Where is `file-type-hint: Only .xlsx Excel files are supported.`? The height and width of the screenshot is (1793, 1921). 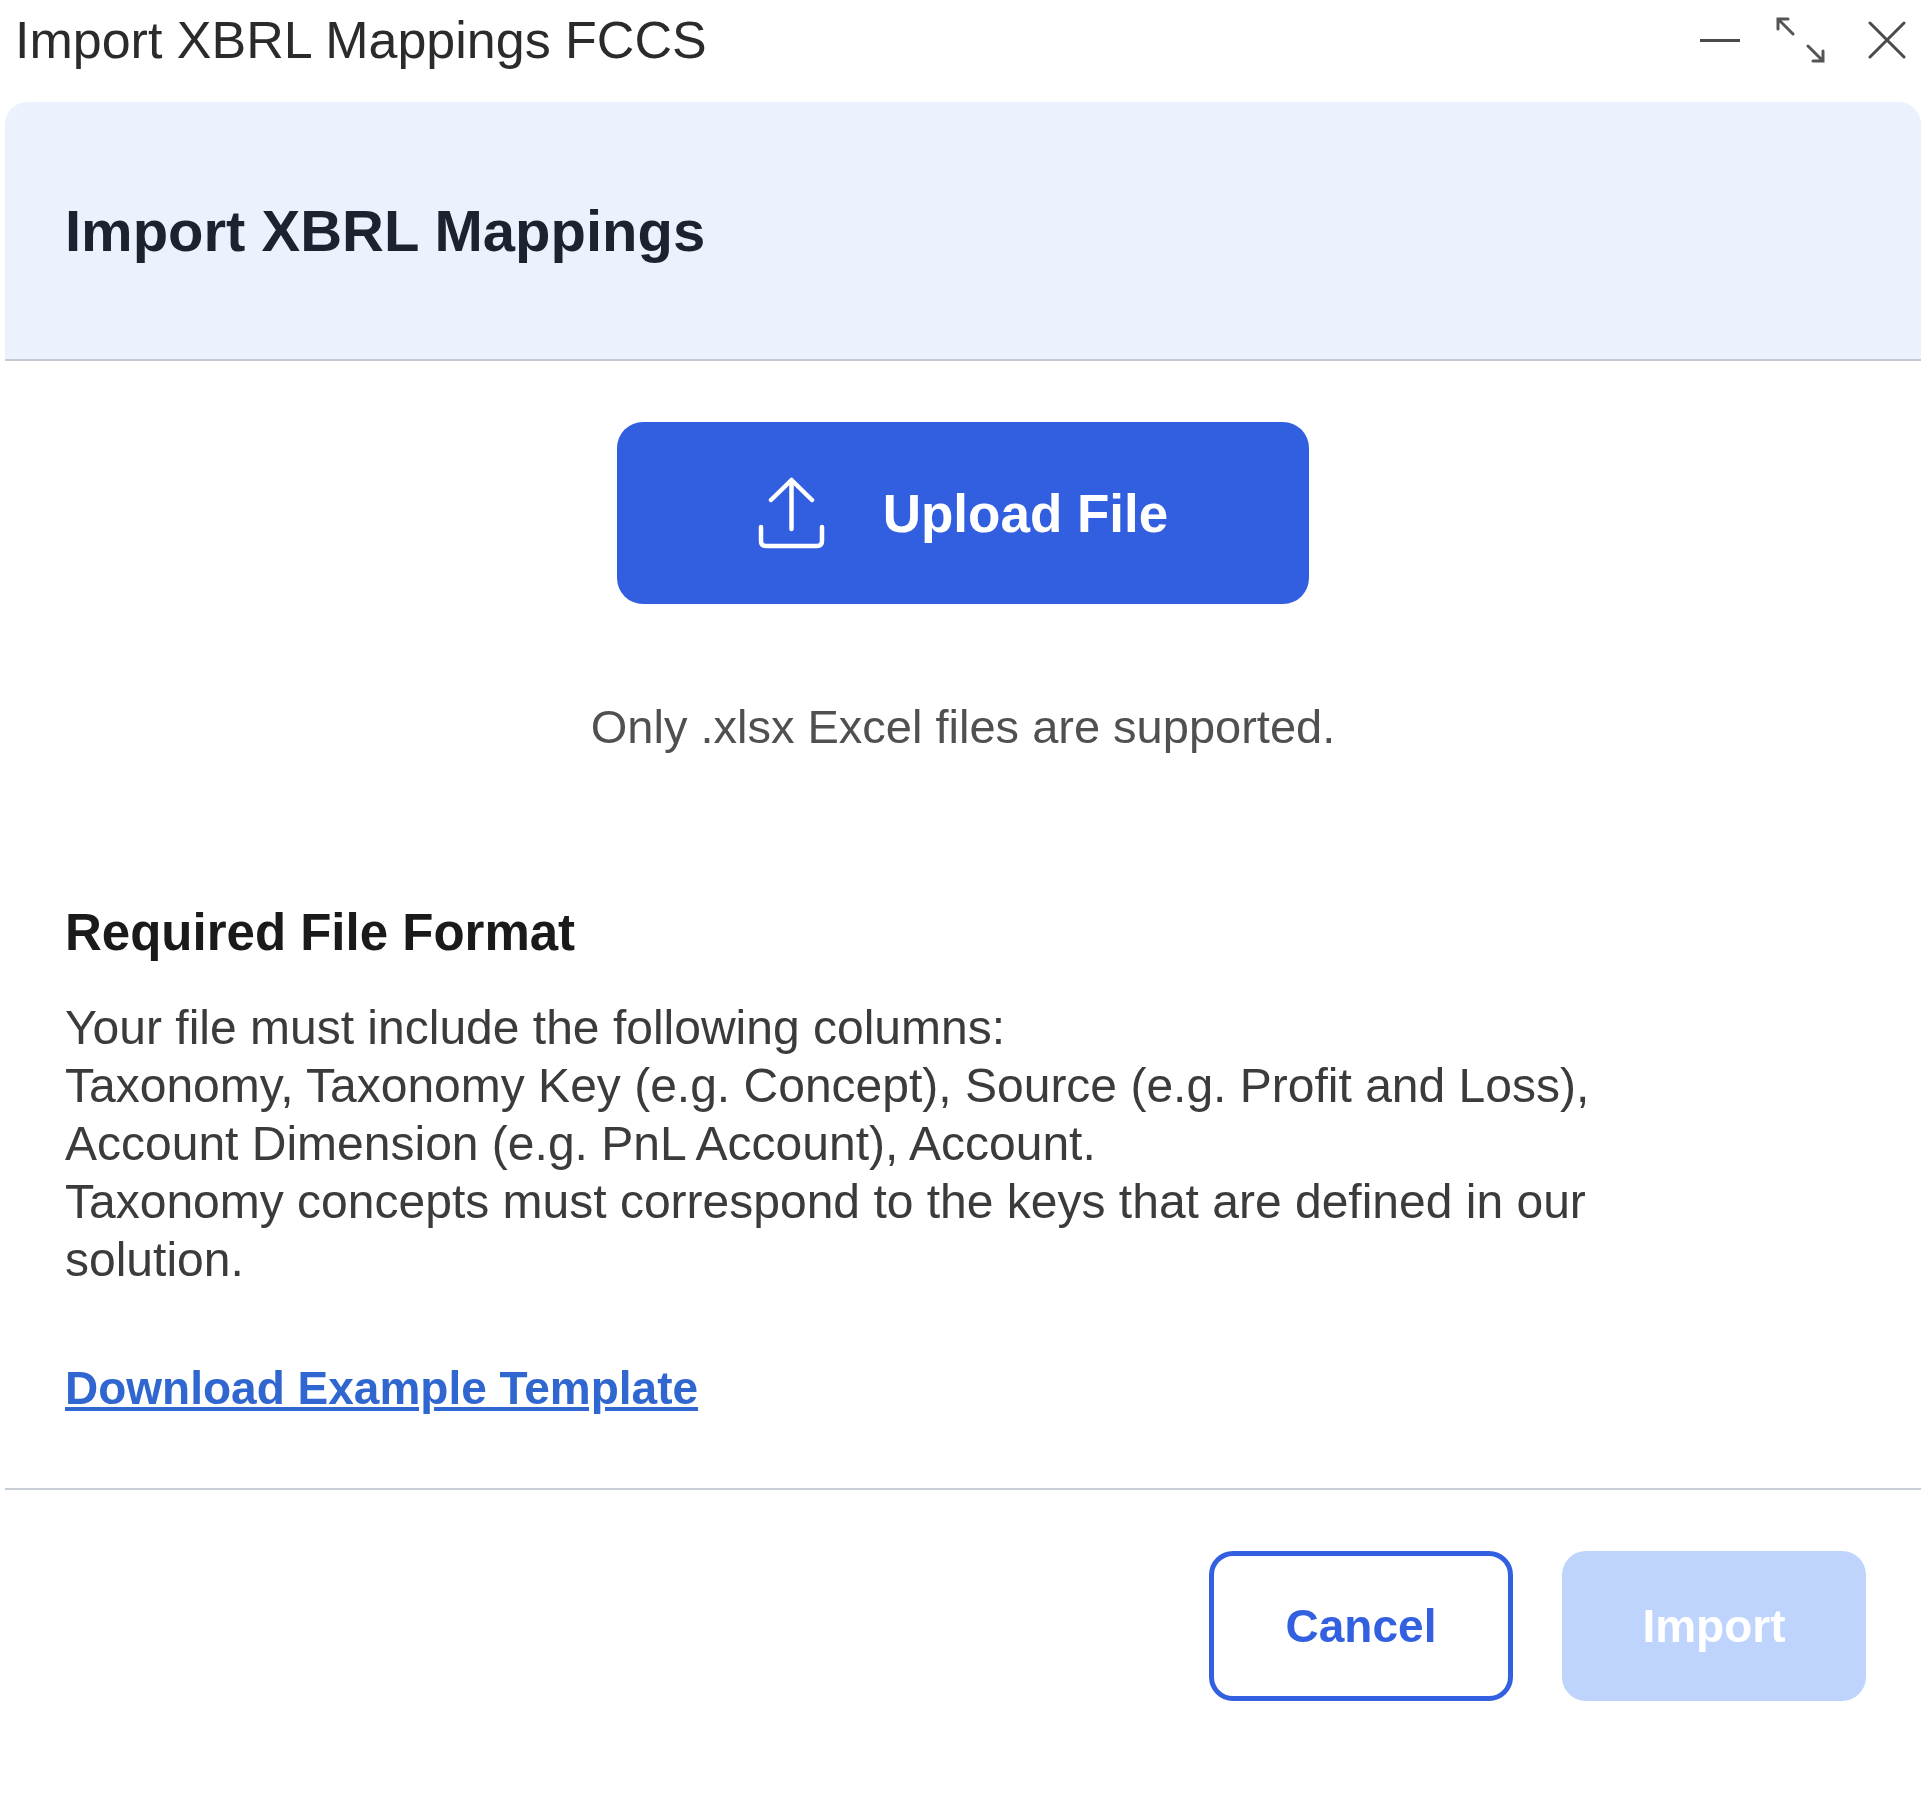
file-type-hint: Only .xlsx Excel files are supported. is located at coordinates (963, 727).